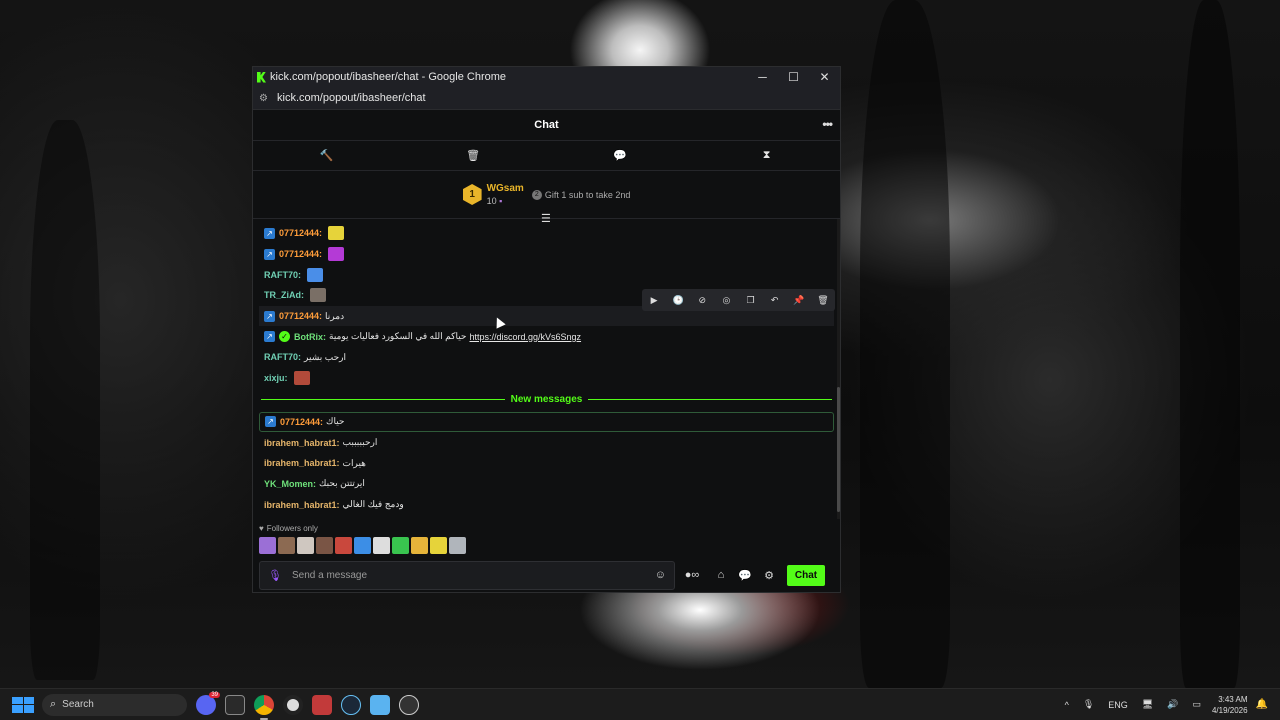 The image size is (1280, 720). What do you see at coordinates (1196, 704) in the screenshot?
I see `battery-icon: ▭` at bounding box center [1196, 704].